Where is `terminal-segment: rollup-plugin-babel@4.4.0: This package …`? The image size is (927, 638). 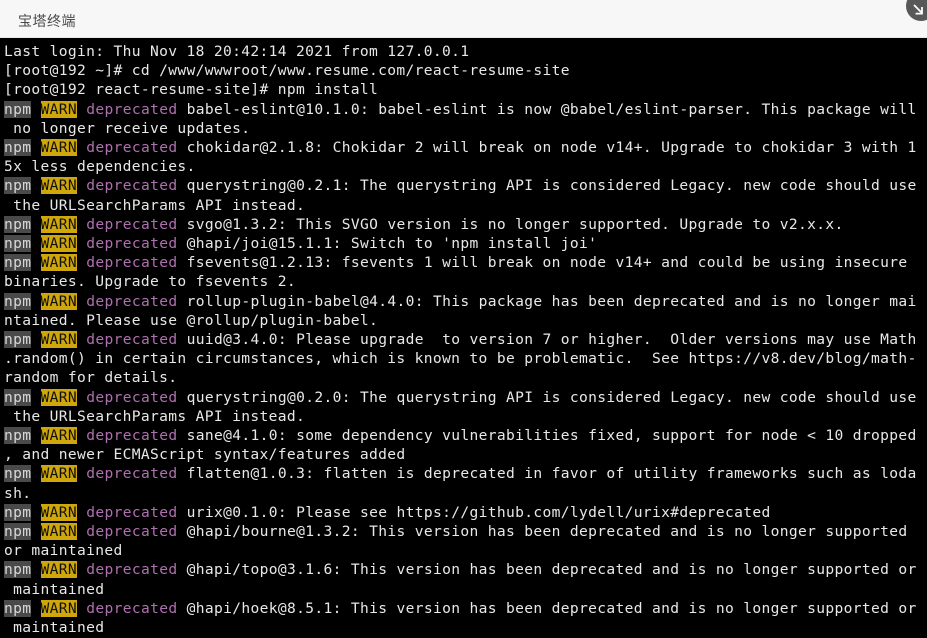
terminal-segment: rollup-plugin-babel@4.4.0: This package … is located at coordinates (547, 301).